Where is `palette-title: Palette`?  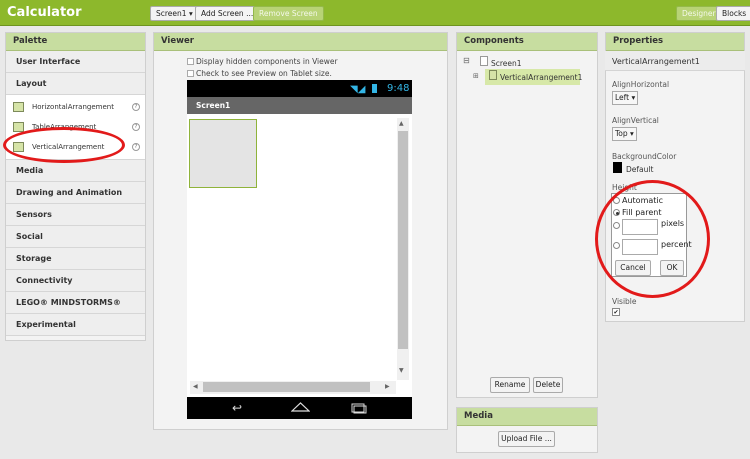
palette-title: Palette is located at coordinates (75, 42).